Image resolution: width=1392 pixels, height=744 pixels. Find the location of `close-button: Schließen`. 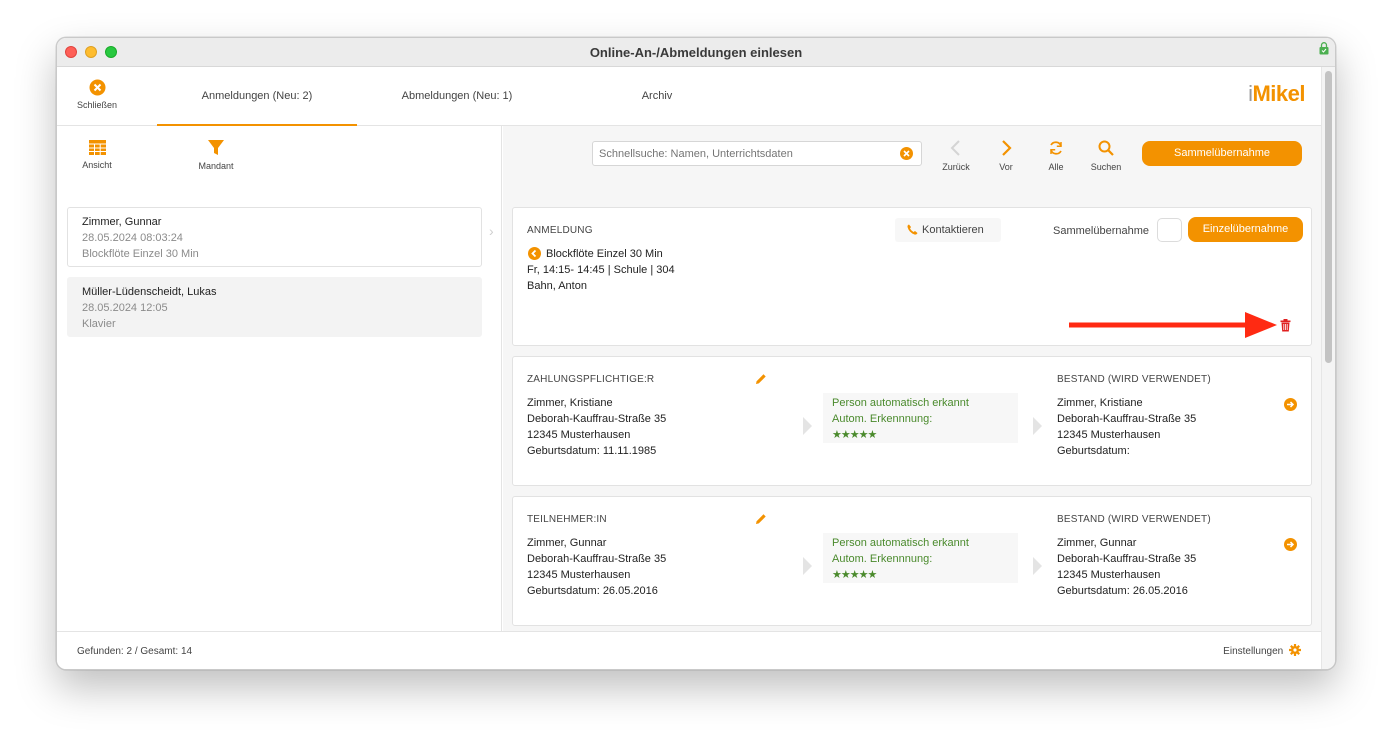

close-button: Schließen is located at coordinates (97, 94).